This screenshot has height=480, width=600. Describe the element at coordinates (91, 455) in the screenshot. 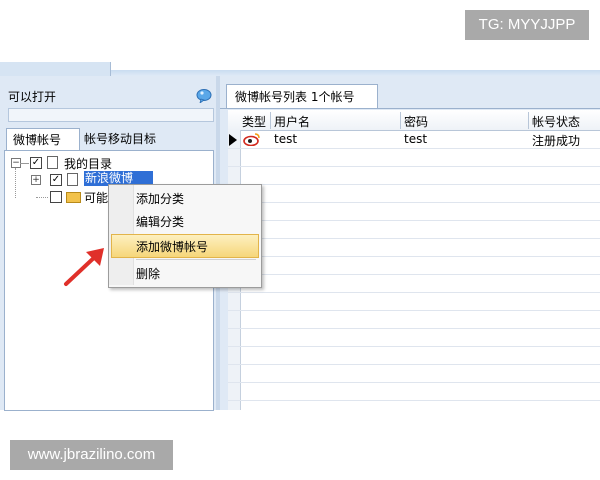

I see `watermark-bottom: www.jbrazilino.com` at that location.